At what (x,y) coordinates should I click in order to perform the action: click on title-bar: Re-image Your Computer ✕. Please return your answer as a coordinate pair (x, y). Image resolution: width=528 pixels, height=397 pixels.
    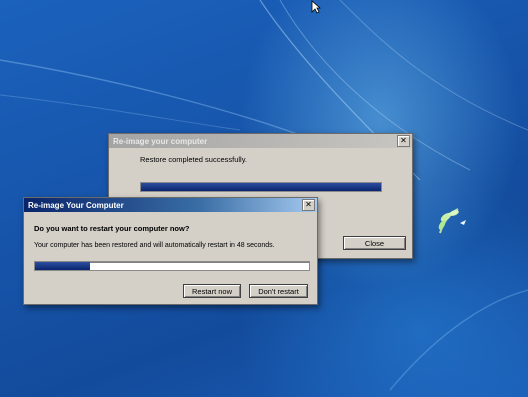
    Looking at the image, I should click on (170, 205).